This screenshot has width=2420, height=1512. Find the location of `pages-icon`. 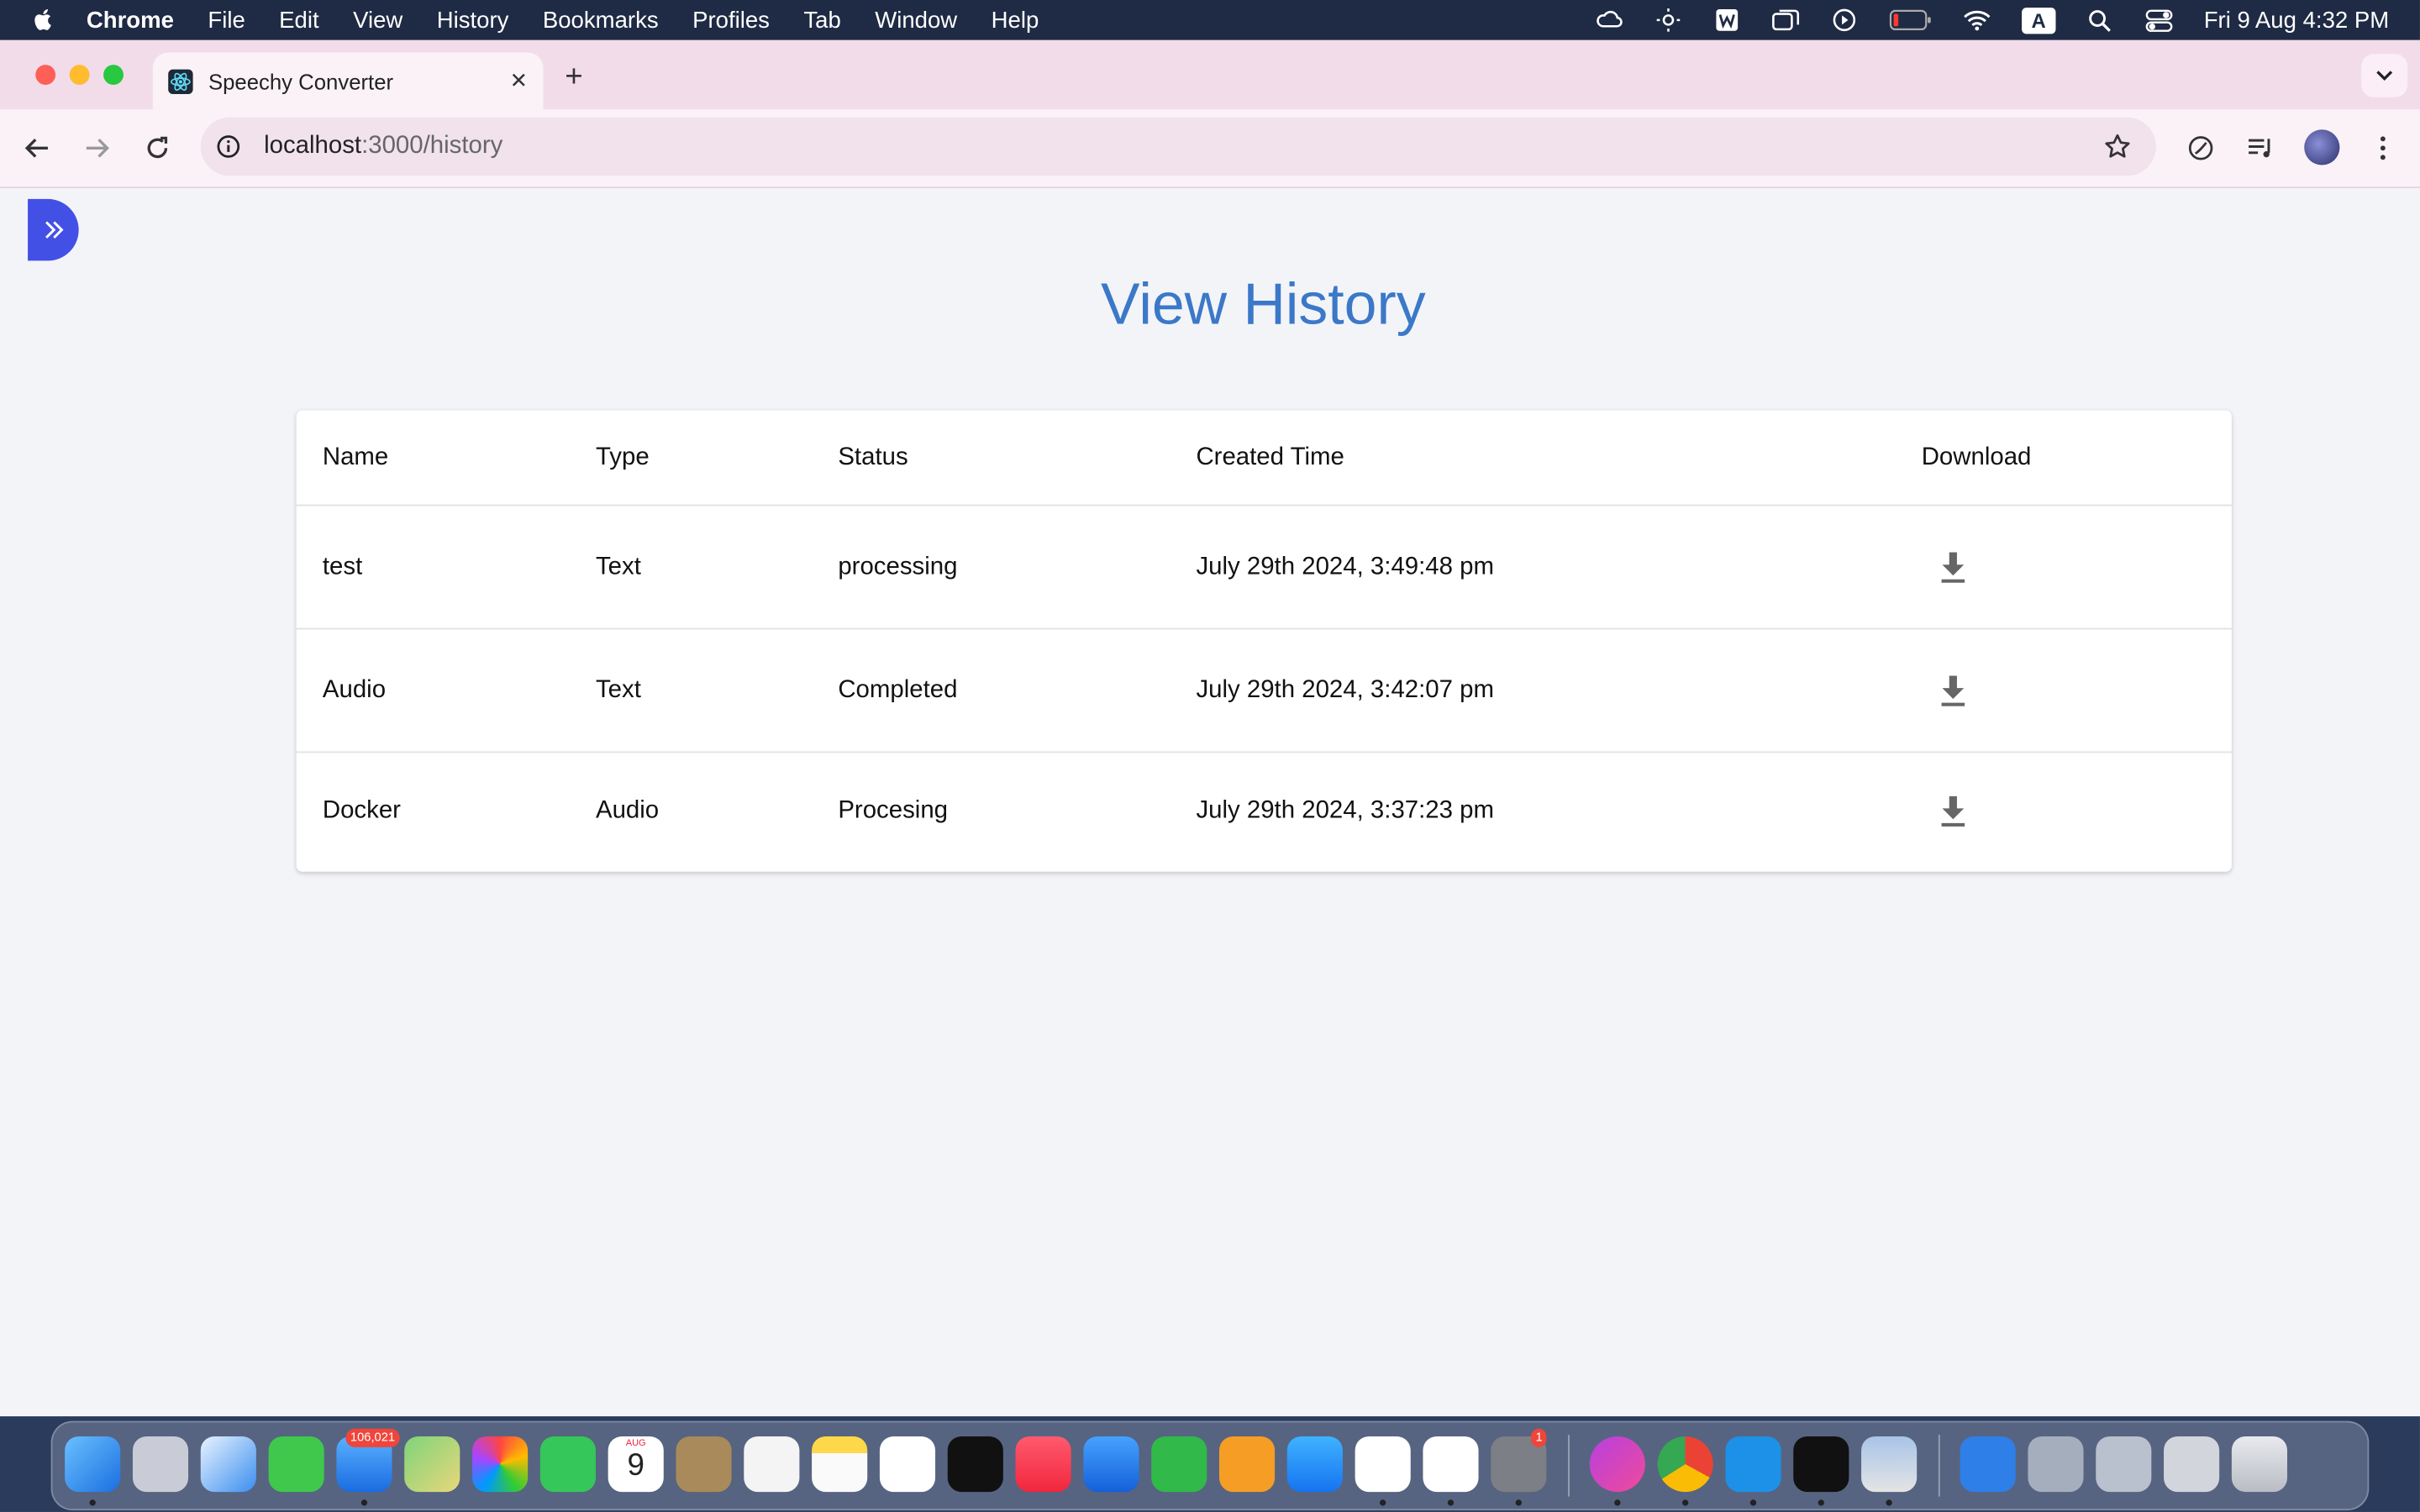

pages-icon is located at coordinates (1247, 1464).